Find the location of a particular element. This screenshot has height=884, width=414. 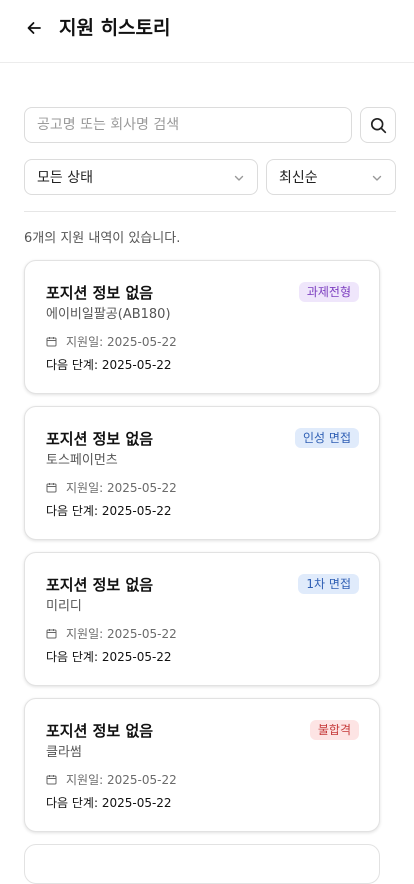

company-name: 에이비일팔공(AB180) is located at coordinates (108, 314).